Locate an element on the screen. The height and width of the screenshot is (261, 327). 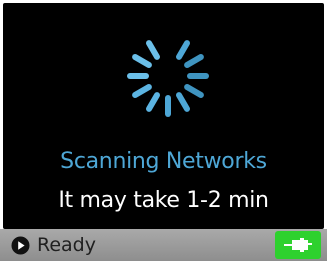
loading-spinner-icon is located at coordinates (168, 78).